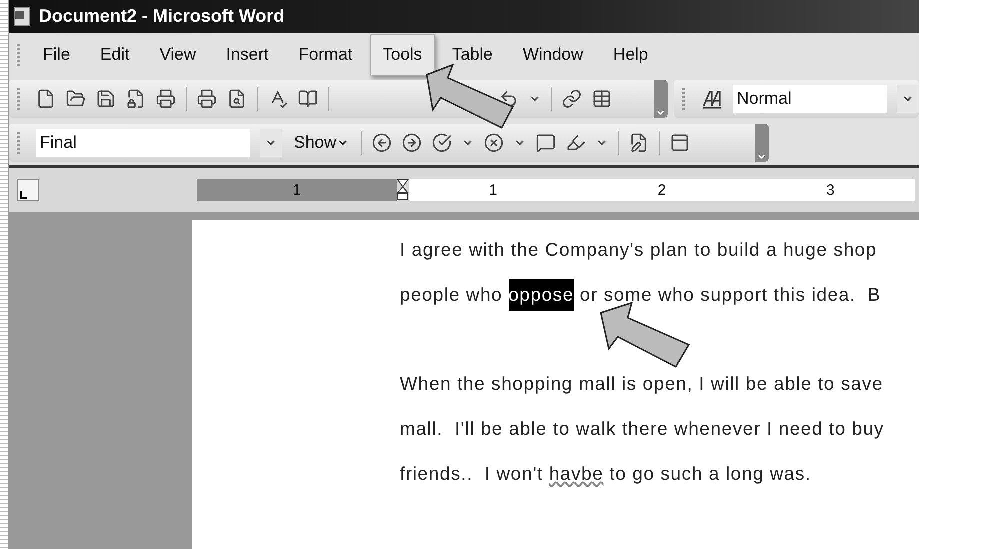 The width and height of the screenshot is (988, 549). What do you see at coordinates (494, 143) in the screenshot?
I see `reject-change-icon` at bounding box center [494, 143].